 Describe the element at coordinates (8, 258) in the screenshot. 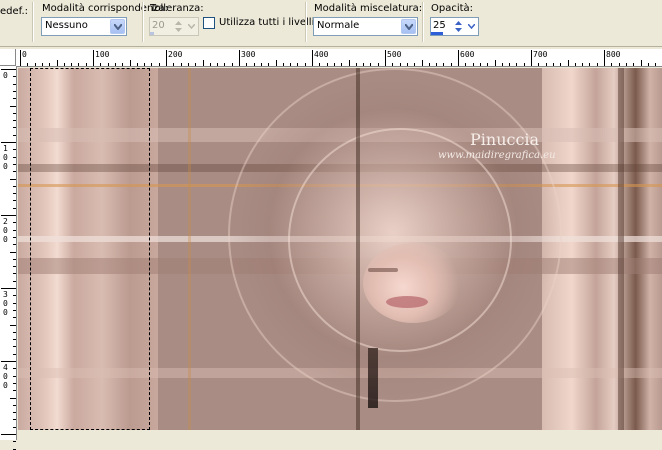

I see `vertical-ruler: 0 100 200 300 400` at that location.